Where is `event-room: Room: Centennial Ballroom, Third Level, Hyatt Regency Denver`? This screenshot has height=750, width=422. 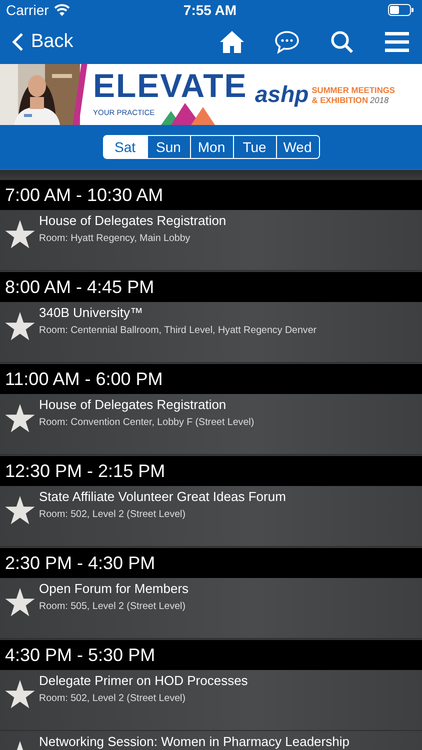 event-room: Room: Centennial Ballroom, Third Level, Hyatt Regency Denver is located at coordinates (178, 330).